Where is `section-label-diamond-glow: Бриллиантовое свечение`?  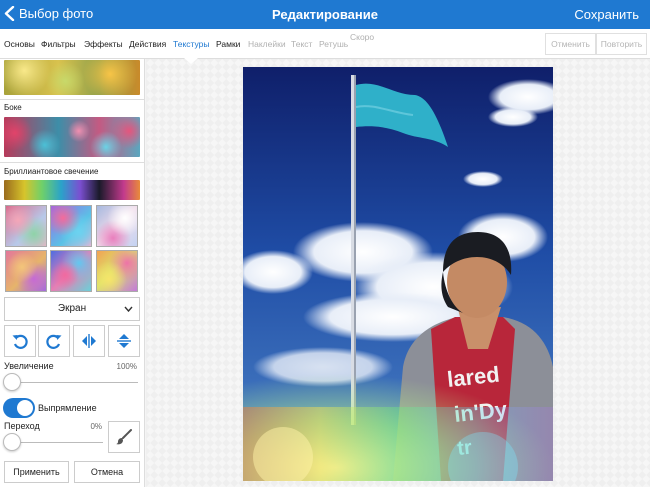 section-label-diamond-glow: Бриллиантовое свечение is located at coordinates (51, 171).